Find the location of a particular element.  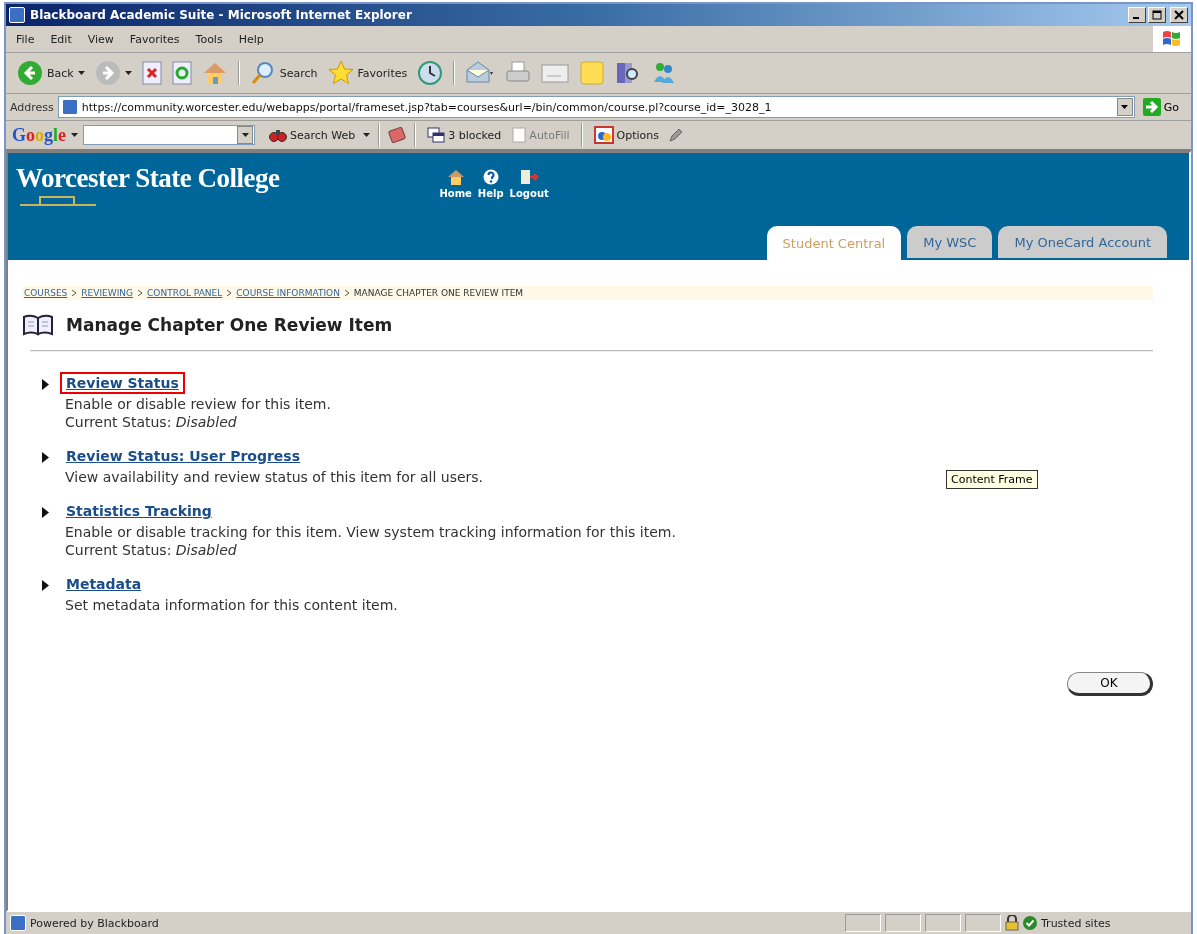

search-button: Search is located at coordinates (283, 73).